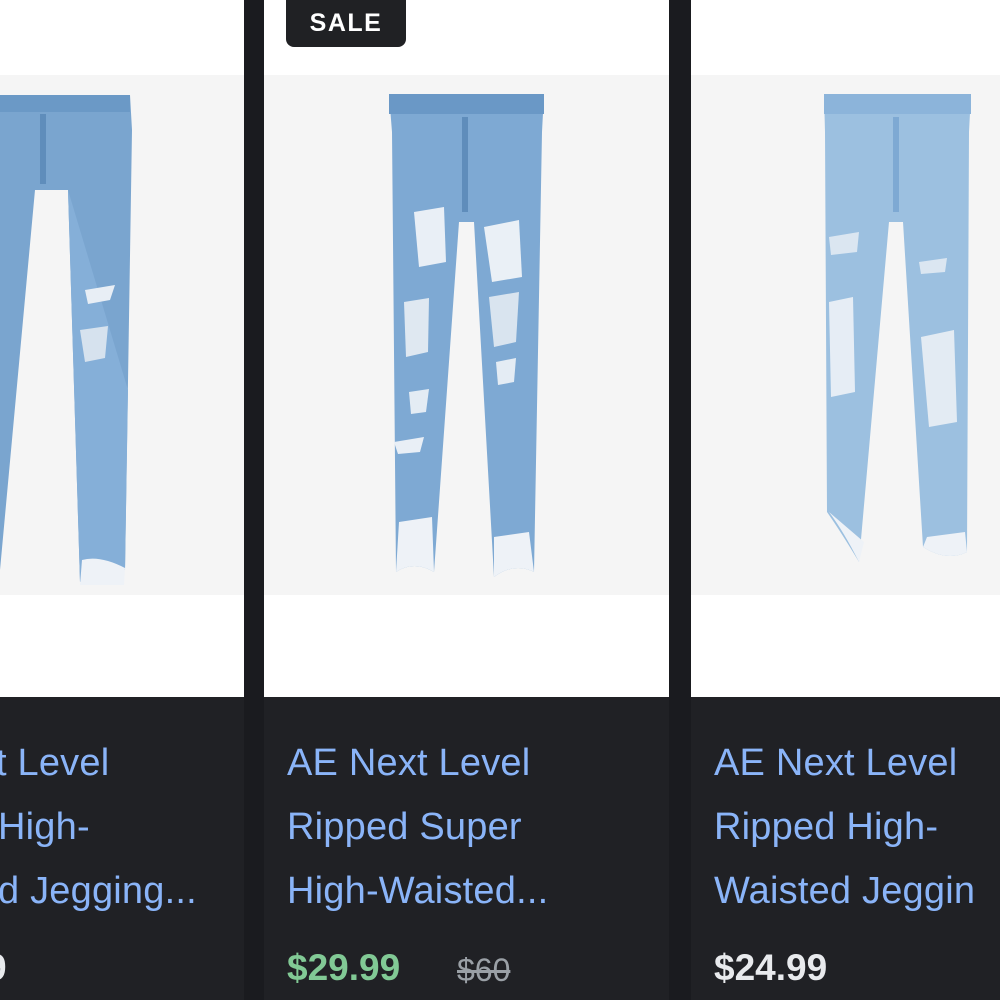  What do you see at coordinates (771, 967) in the screenshot?
I see `product-price: $24.99` at bounding box center [771, 967].